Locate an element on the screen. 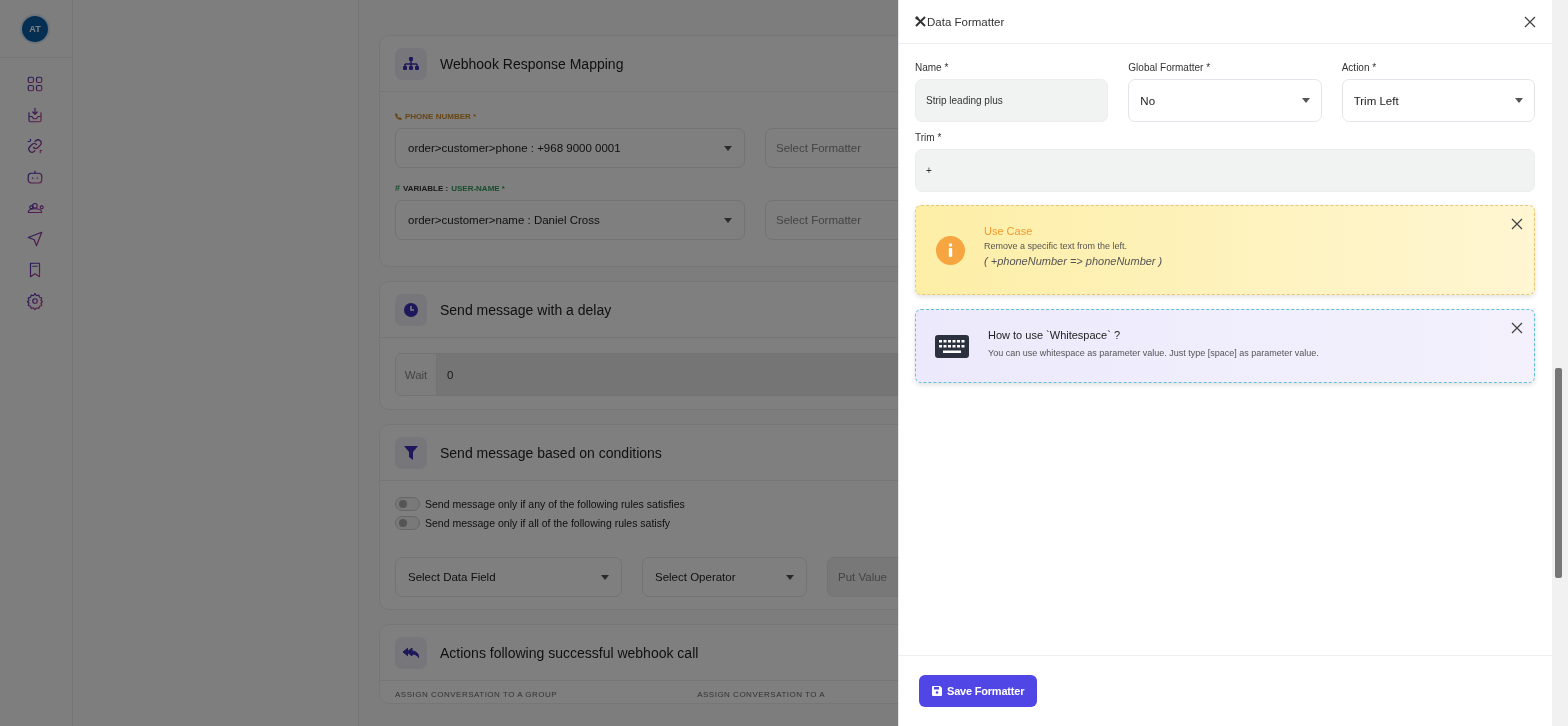 The height and width of the screenshot is (726, 1568). keyboard-icon is located at coordinates (952, 346).